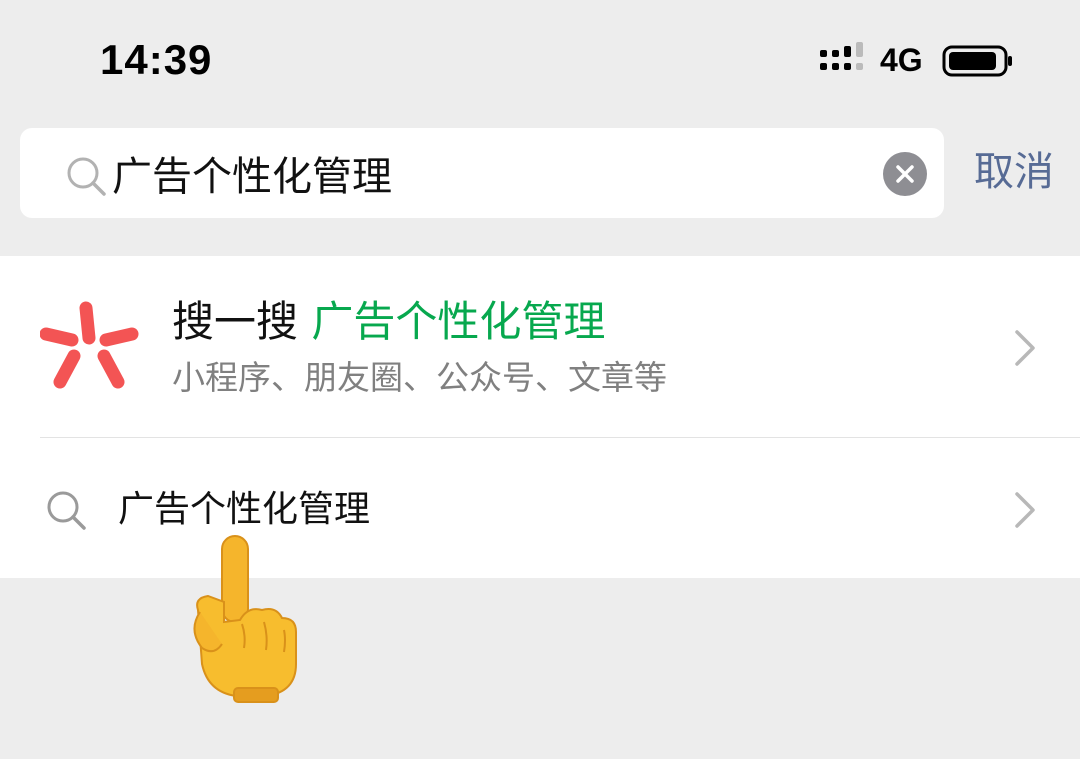 The image size is (1080, 759). What do you see at coordinates (89, 345) in the screenshot?
I see `sousou-logo-icon` at bounding box center [89, 345].